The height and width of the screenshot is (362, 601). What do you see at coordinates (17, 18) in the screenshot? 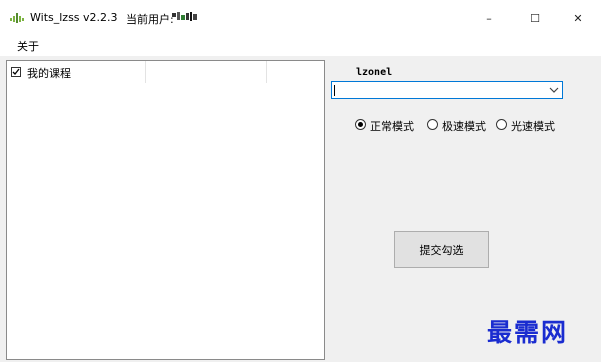
I see `app-icon` at bounding box center [17, 18].